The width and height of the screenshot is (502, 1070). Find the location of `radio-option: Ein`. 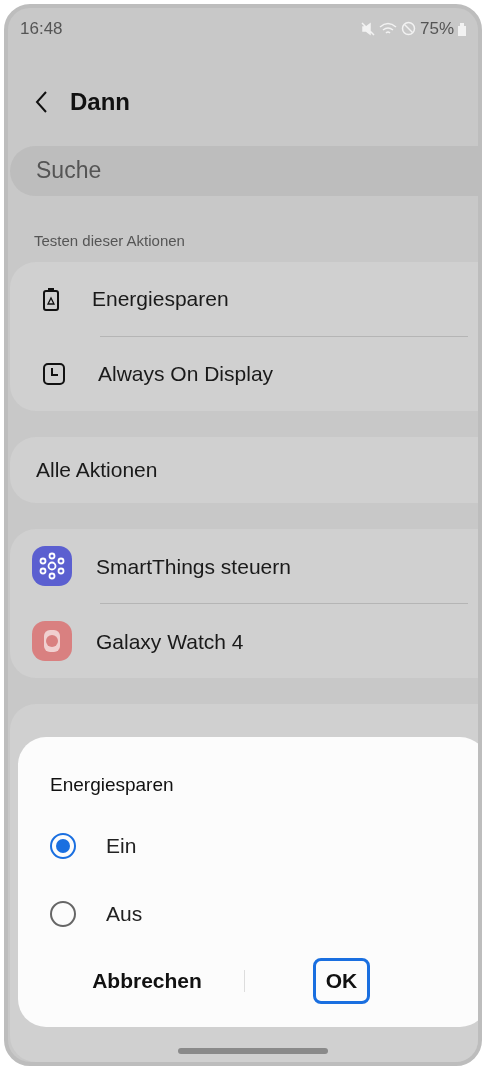

radio-option: Ein is located at coordinates (264, 845).